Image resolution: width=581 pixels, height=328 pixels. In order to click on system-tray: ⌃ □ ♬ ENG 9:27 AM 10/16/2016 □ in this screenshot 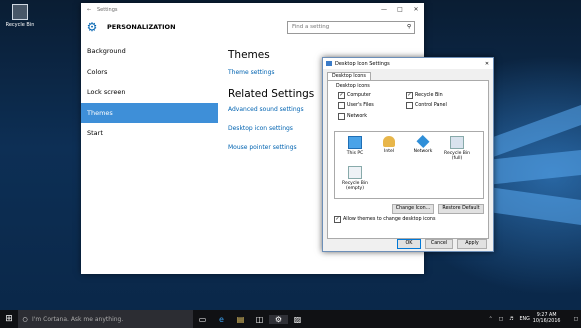, I will do `click(533, 319)`.